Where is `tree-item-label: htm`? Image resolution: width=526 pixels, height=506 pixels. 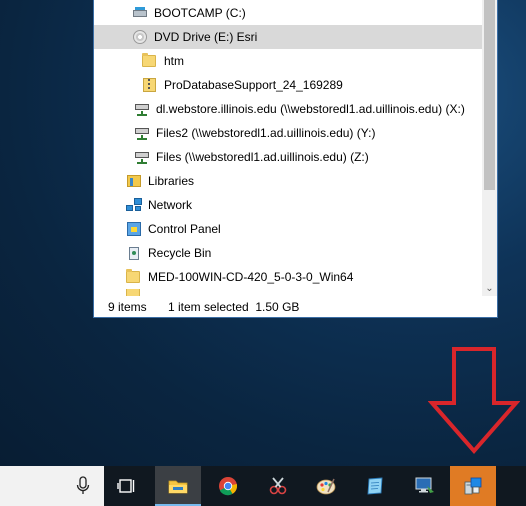
tree-item-label: htm is located at coordinates (174, 61).